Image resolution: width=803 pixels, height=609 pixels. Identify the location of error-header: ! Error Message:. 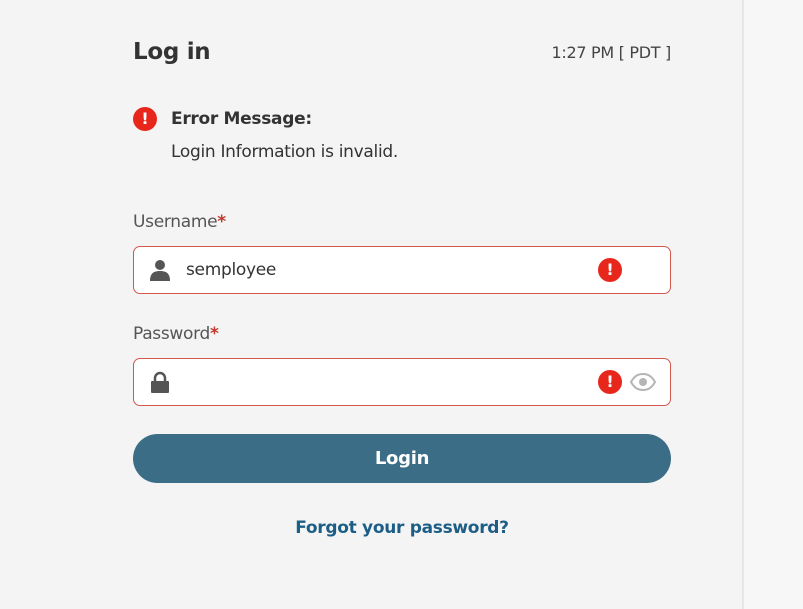
(402, 119).